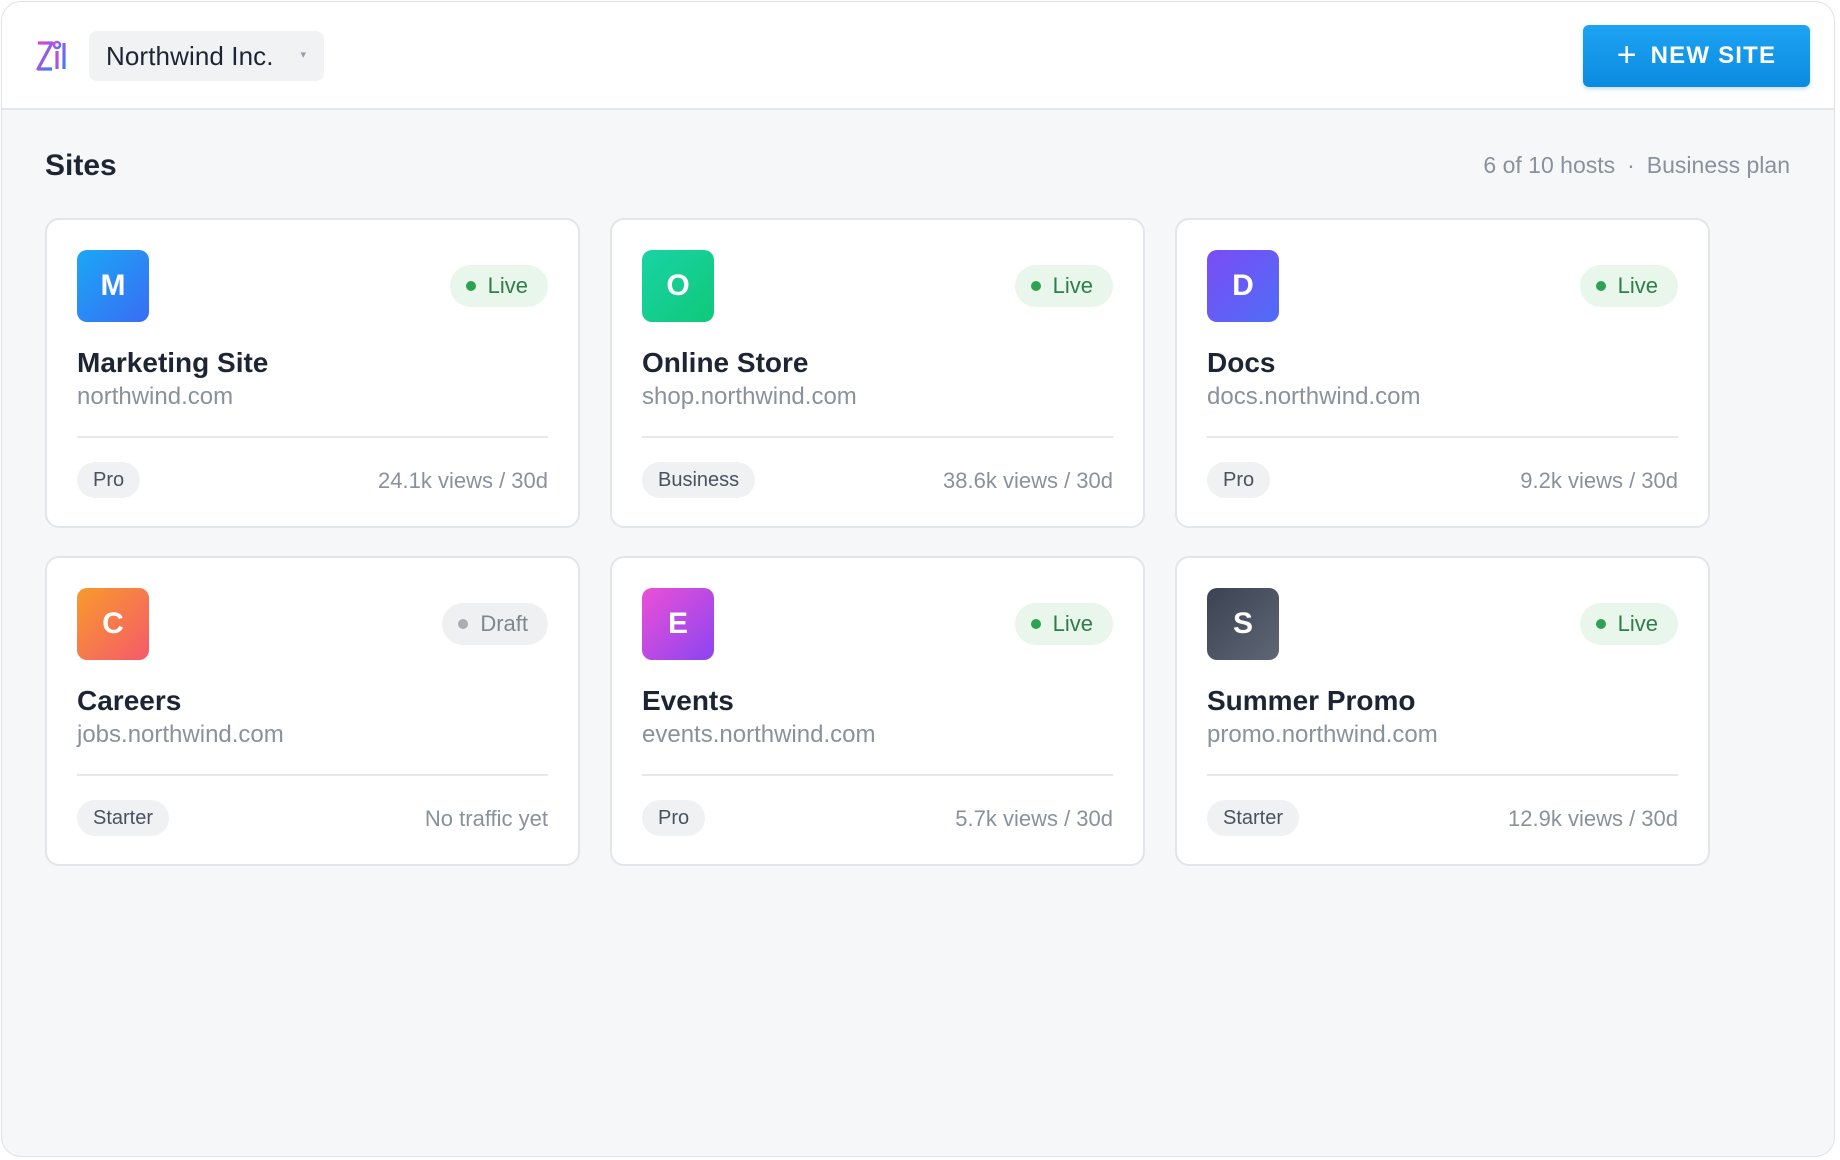  I want to click on organization-selector: Northwind Inc. ▾, so click(206, 56).